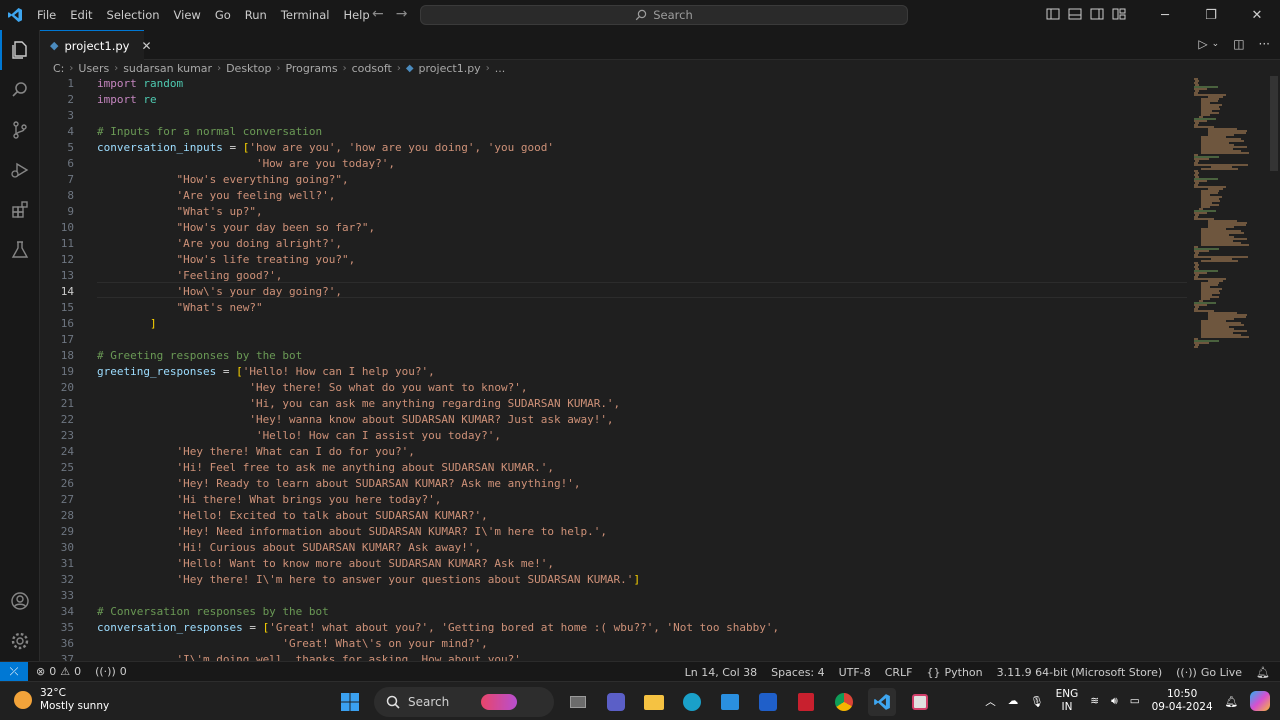 This screenshot has width=1280, height=720. What do you see at coordinates (450, 68) in the screenshot?
I see `breadcrumb-item: project1.py` at bounding box center [450, 68].